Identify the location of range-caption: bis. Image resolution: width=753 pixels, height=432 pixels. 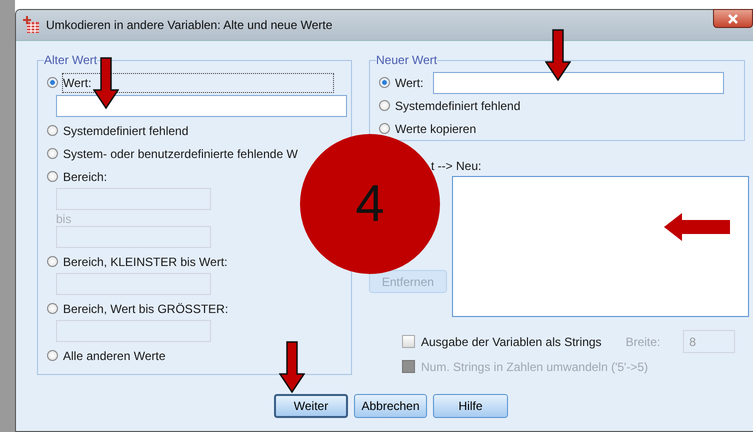
(64, 219).